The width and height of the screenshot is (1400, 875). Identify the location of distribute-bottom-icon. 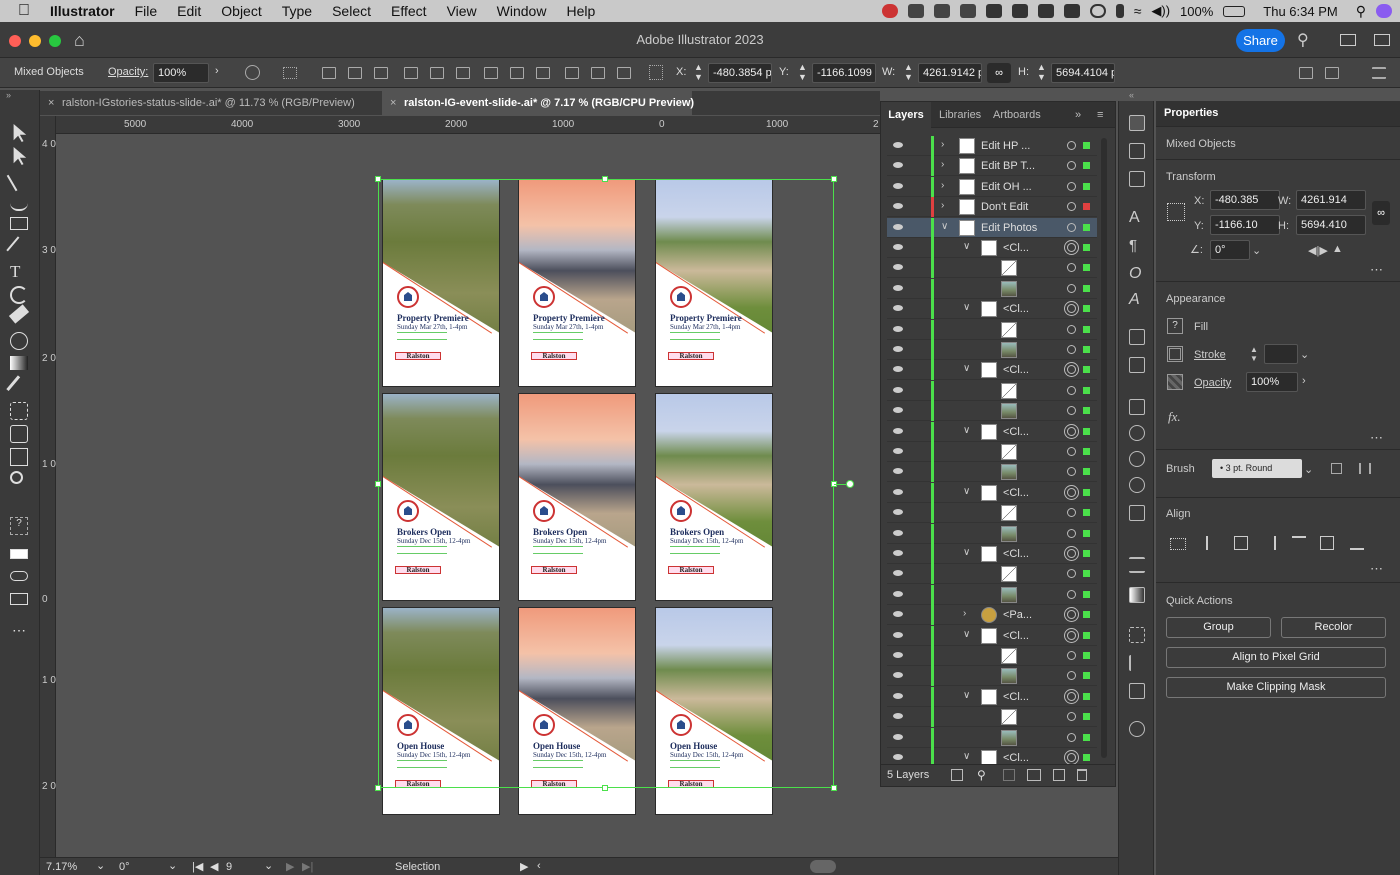
(543, 73).